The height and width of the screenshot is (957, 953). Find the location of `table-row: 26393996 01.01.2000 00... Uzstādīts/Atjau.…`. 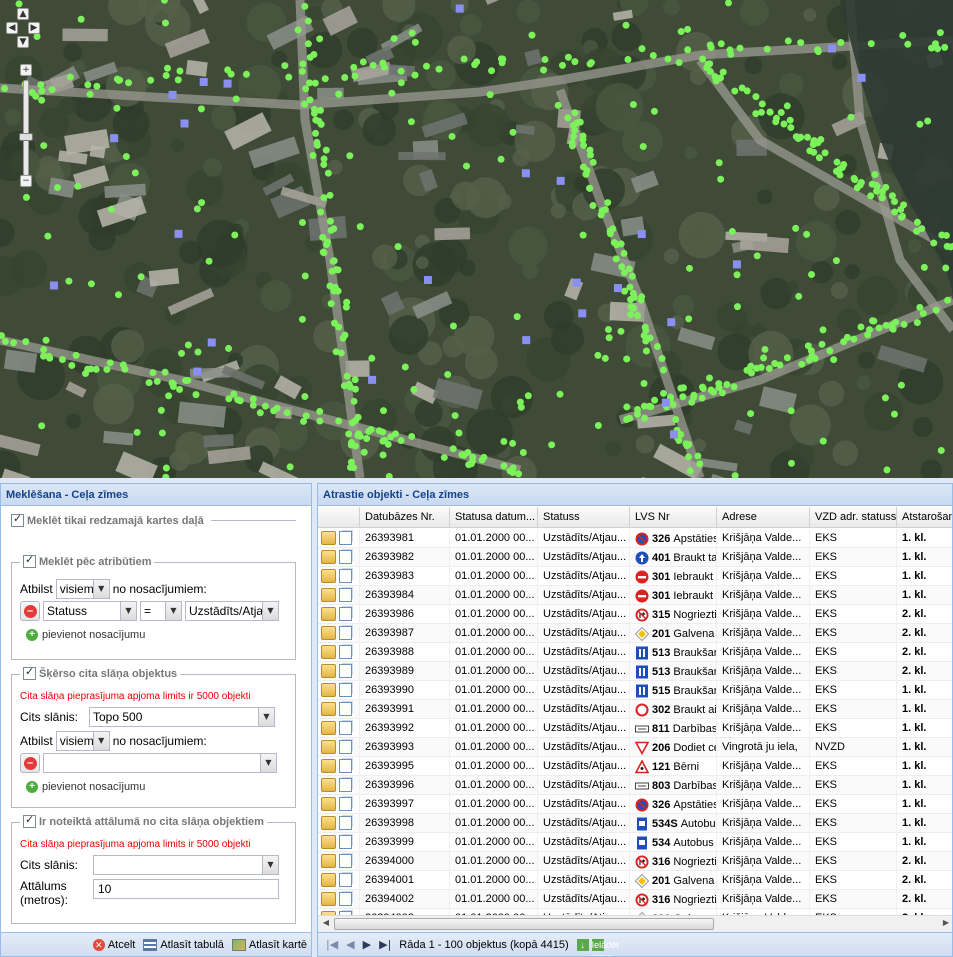

table-row: 26393996 01.01.2000 00... Uzstādīts/Atjau.… is located at coordinates (635, 785).